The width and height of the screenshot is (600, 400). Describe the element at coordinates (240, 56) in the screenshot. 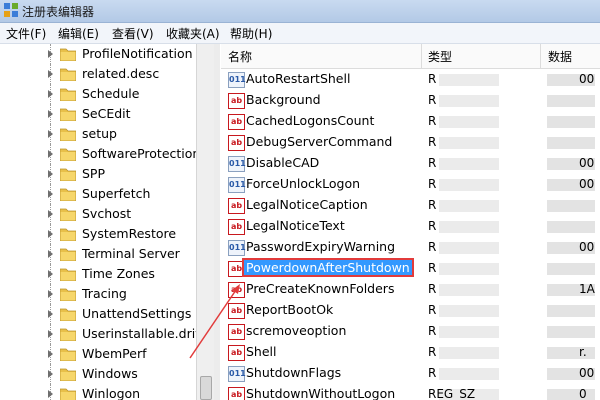

I see `column-header-name: 名称` at that location.